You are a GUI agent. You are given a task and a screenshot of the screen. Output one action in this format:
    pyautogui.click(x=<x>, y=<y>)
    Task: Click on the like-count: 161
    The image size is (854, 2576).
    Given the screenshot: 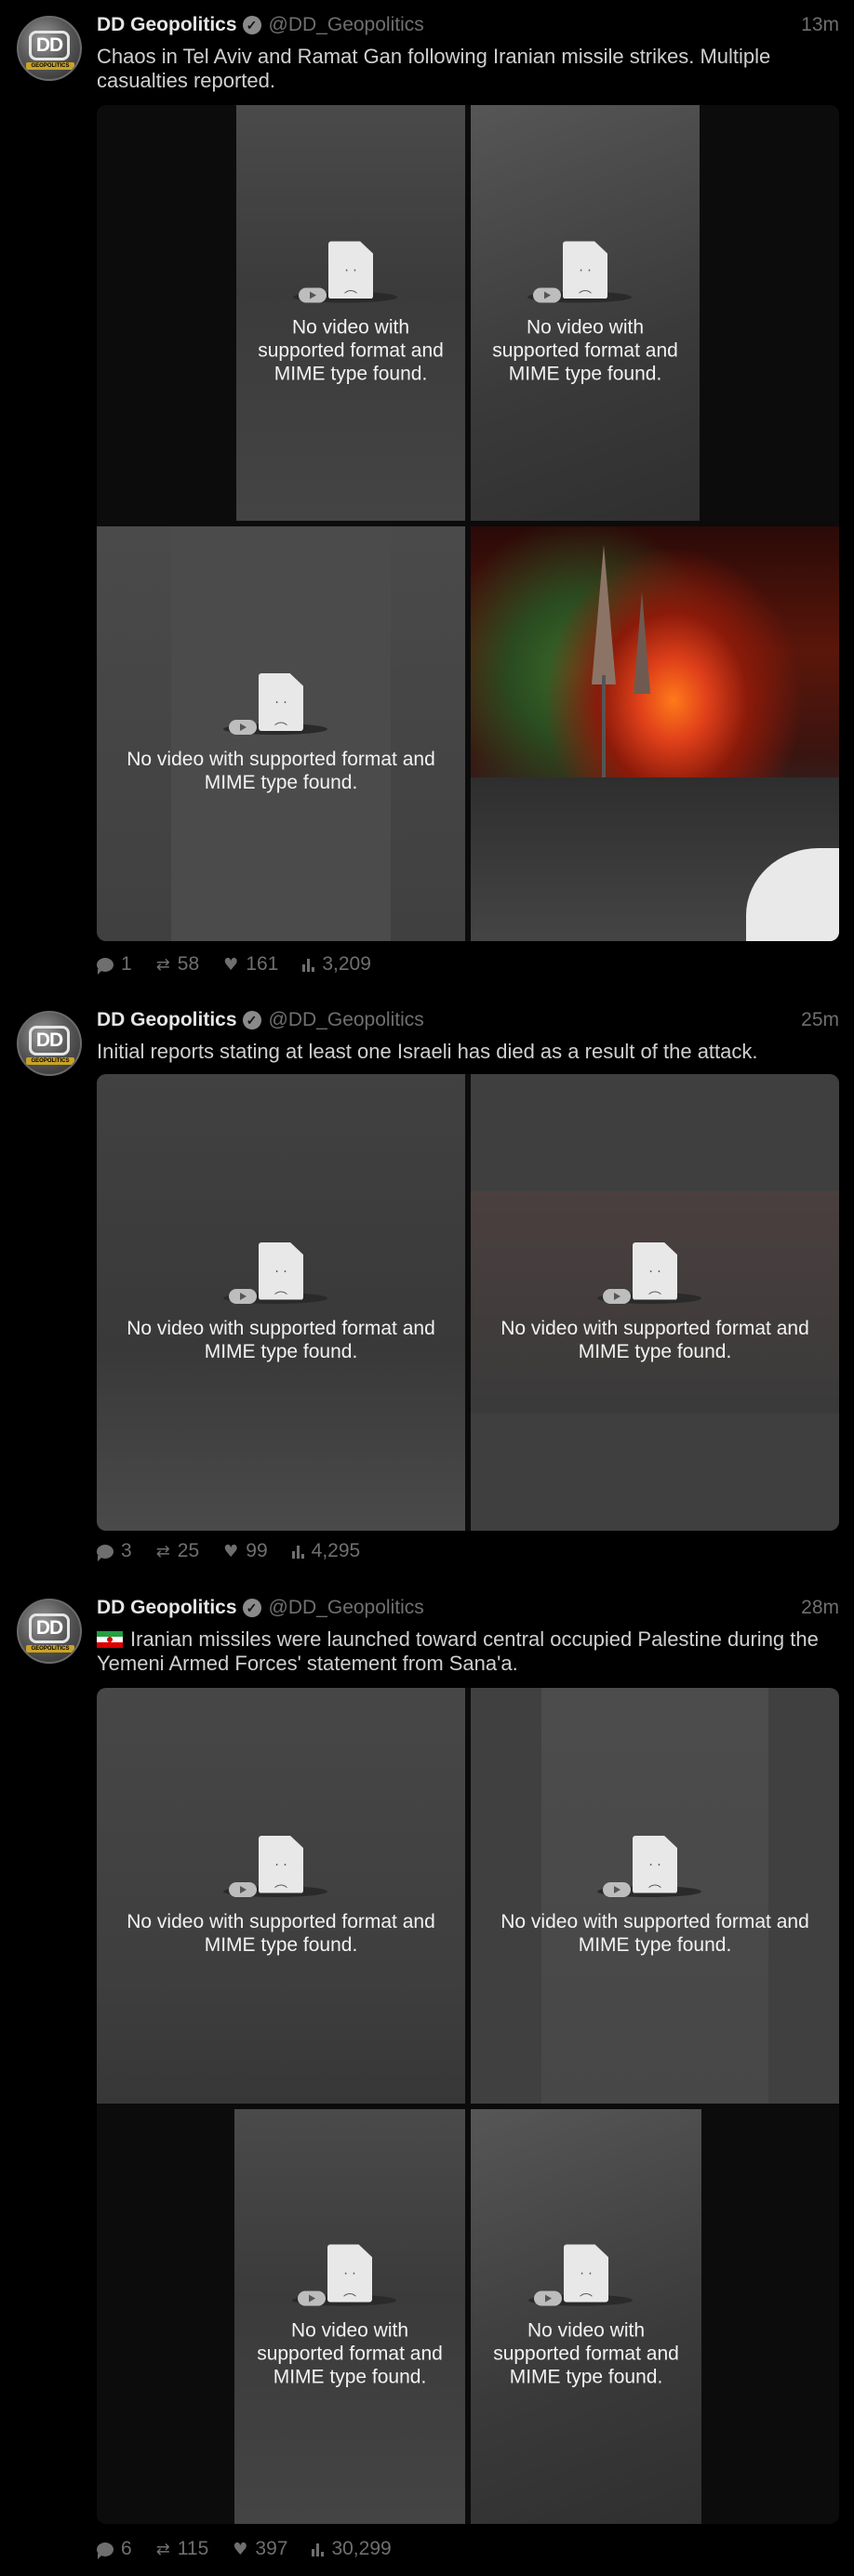 What is the action you would take?
    pyautogui.click(x=262, y=964)
    